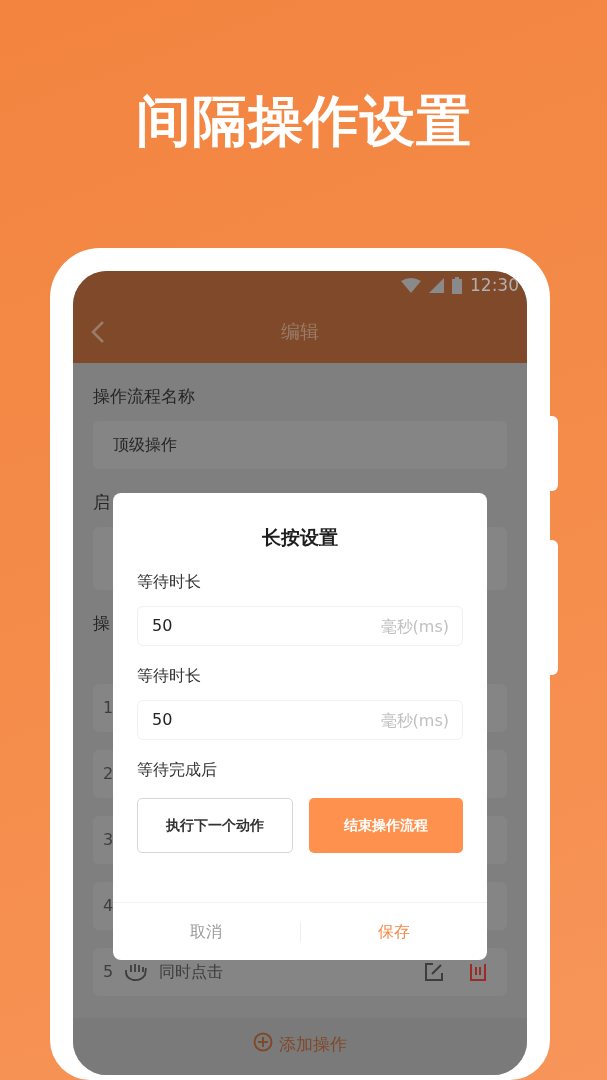  What do you see at coordinates (206, 931) in the screenshot?
I see `cancel-button: 取消` at bounding box center [206, 931].